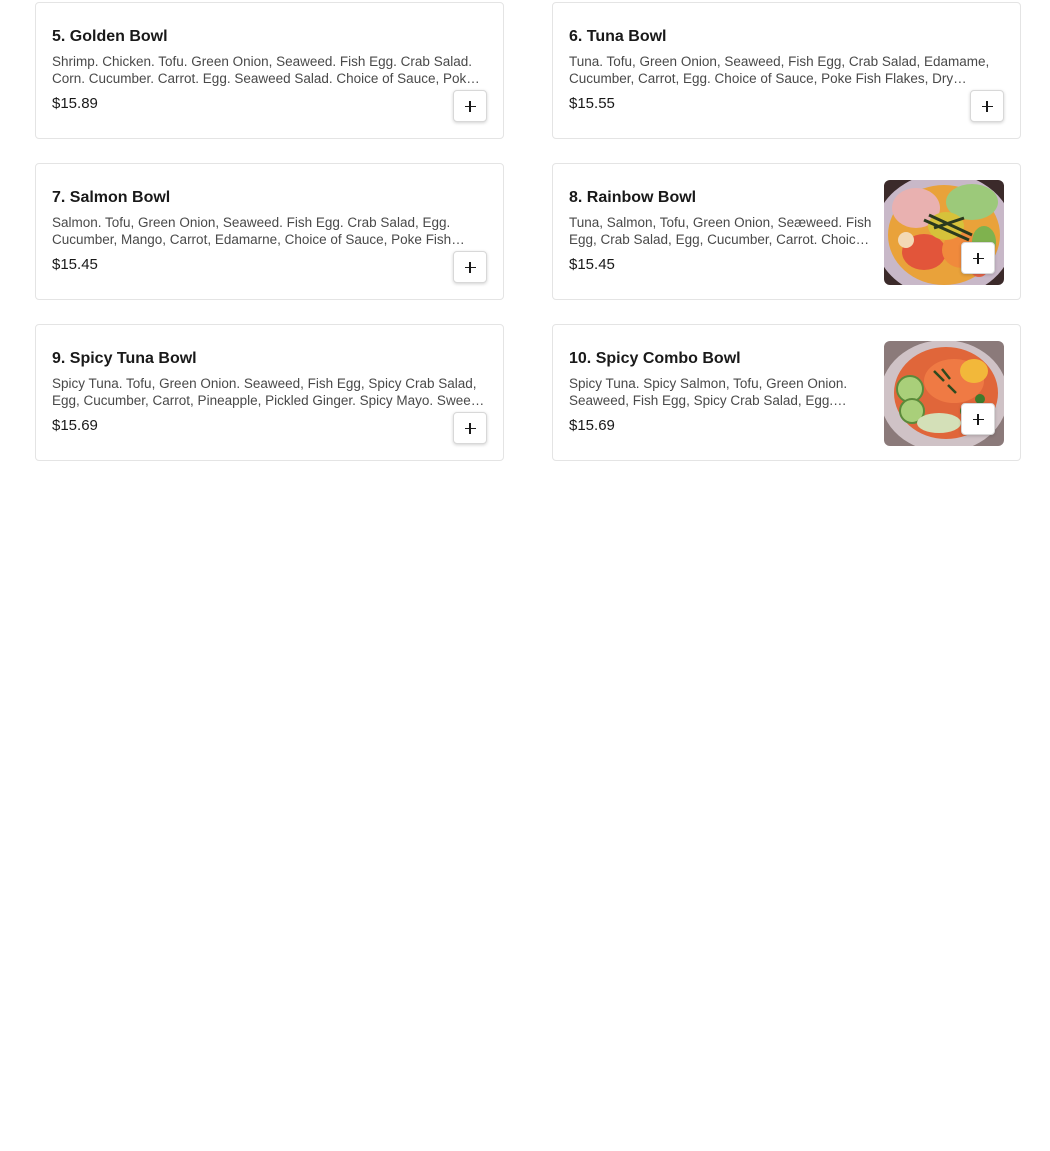  What do you see at coordinates (75, 103) in the screenshot?
I see `menu-item-price: $15.89` at bounding box center [75, 103].